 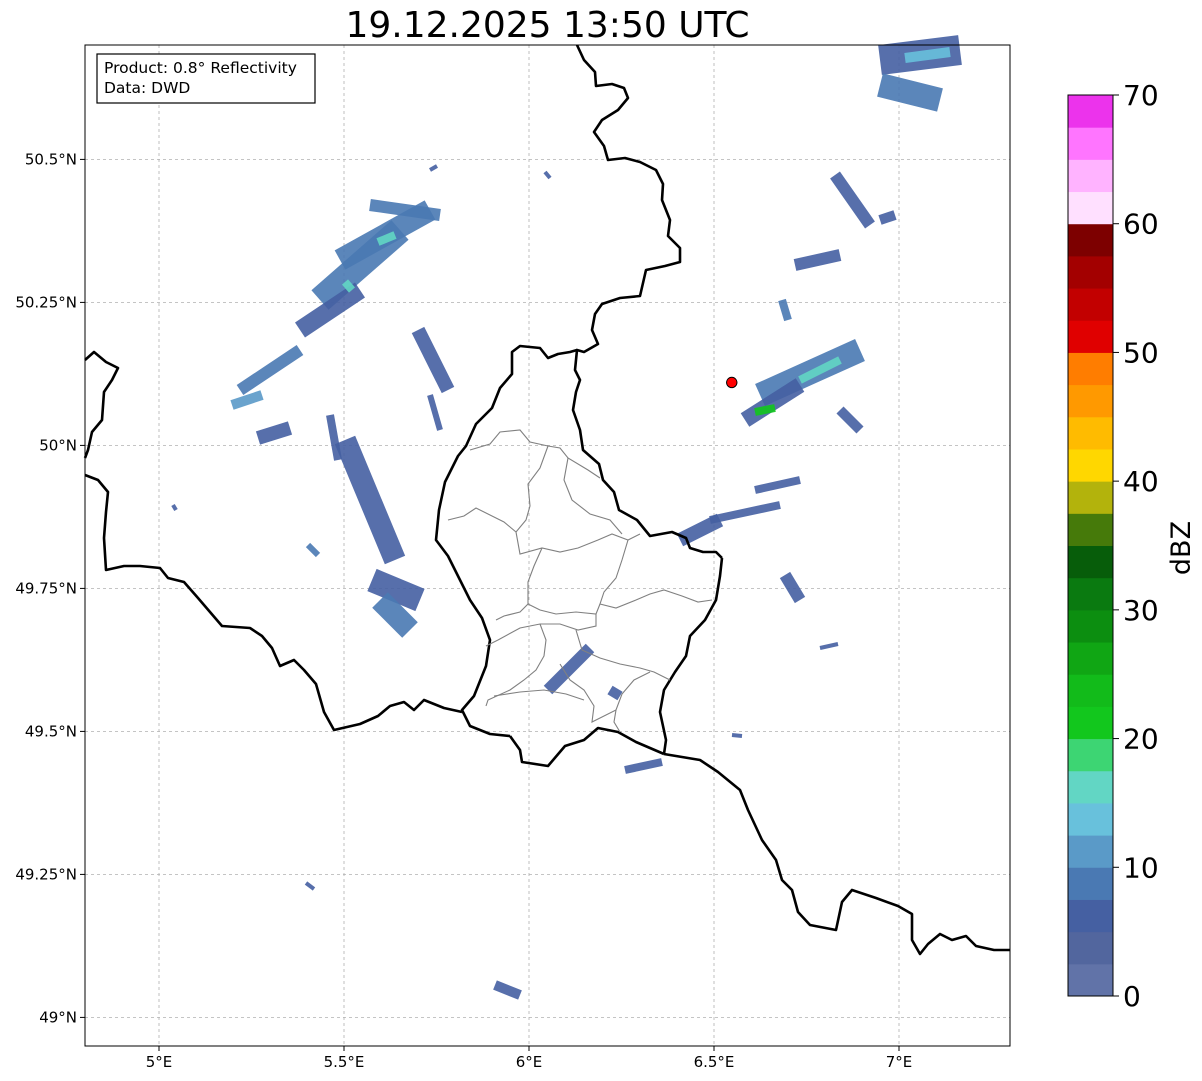 I want to click on colorbar: 0 10 20 30 40 50 60 70 dBZ, so click(x=1132, y=546).